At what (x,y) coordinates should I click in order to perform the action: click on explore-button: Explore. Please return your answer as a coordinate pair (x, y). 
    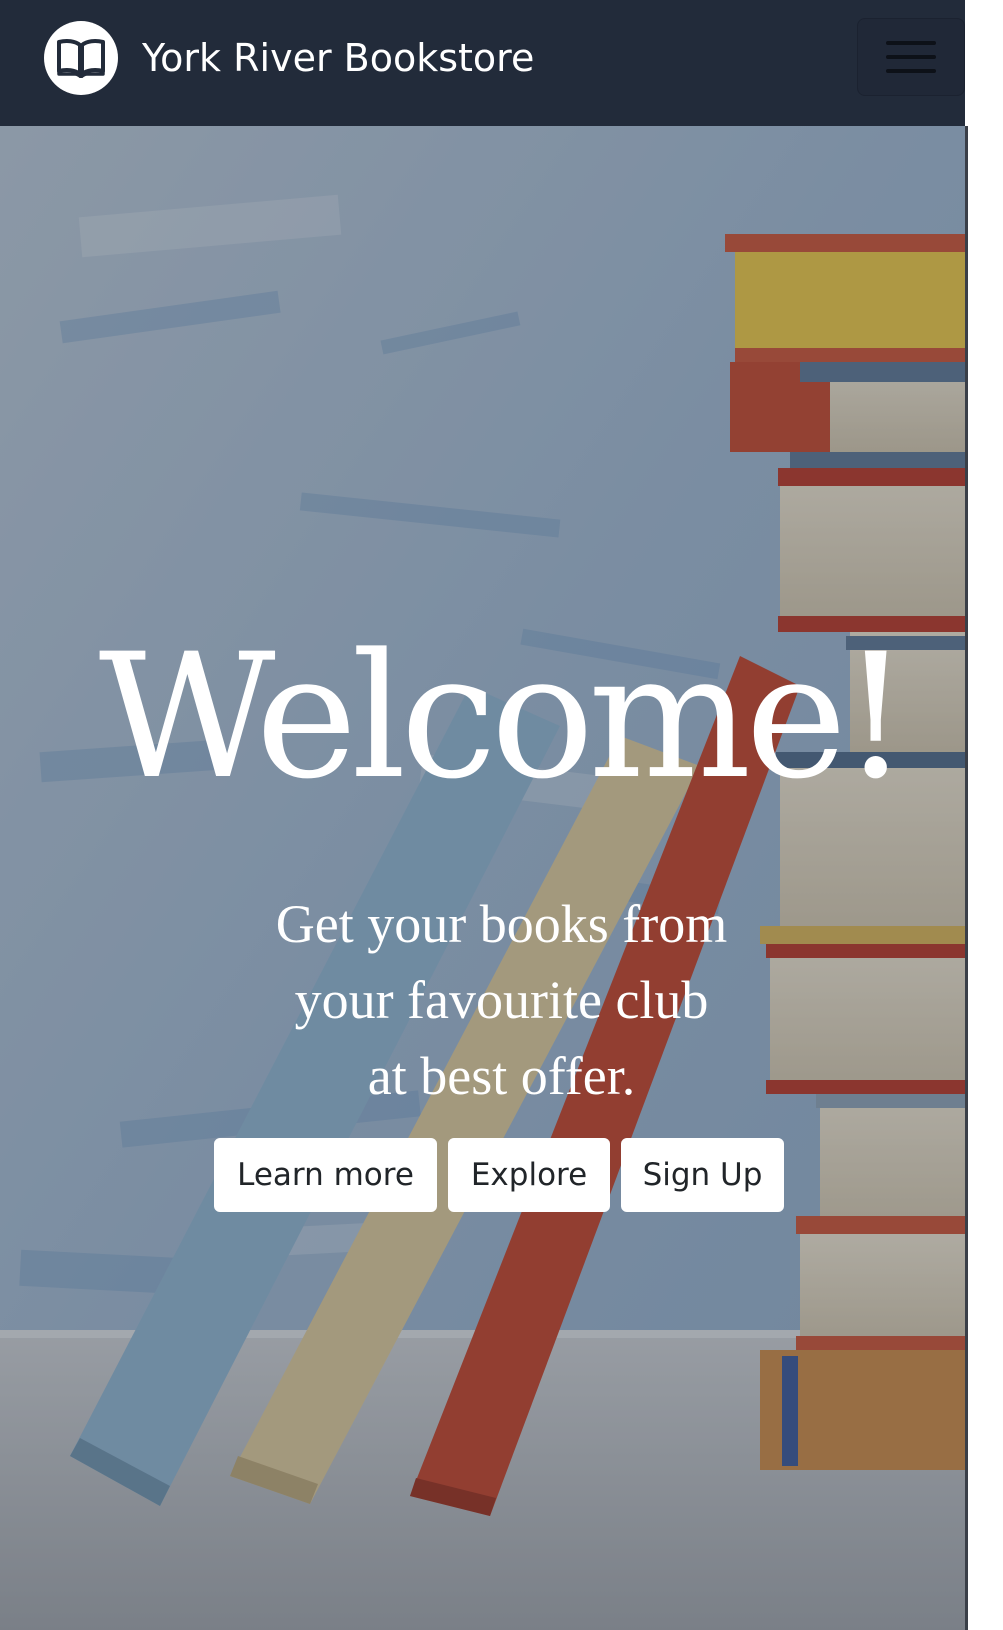
    Looking at the image, I should click on (529, 1175).